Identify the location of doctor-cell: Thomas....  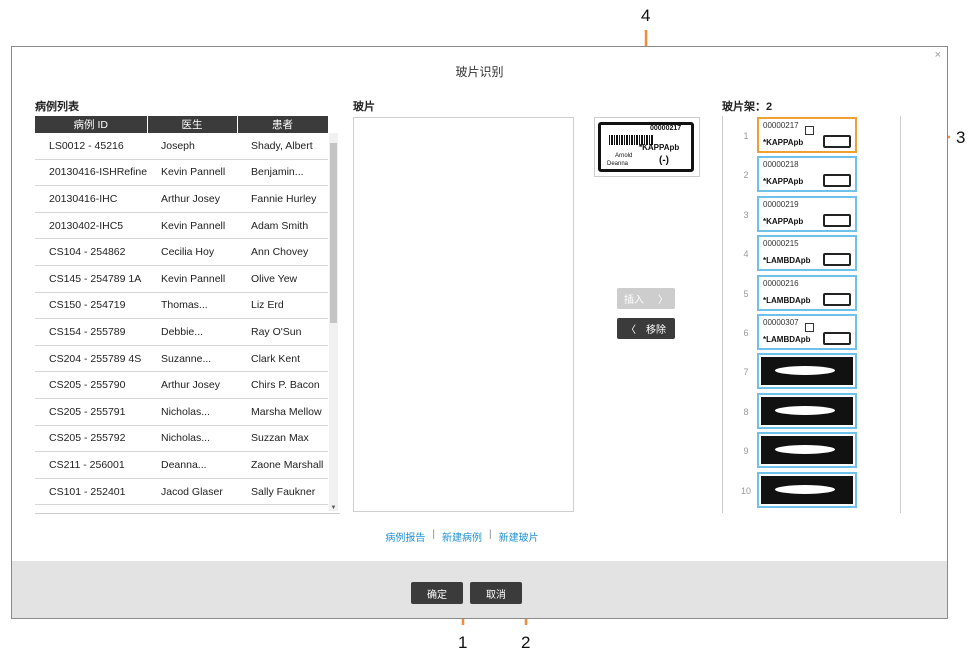
(192, 306).